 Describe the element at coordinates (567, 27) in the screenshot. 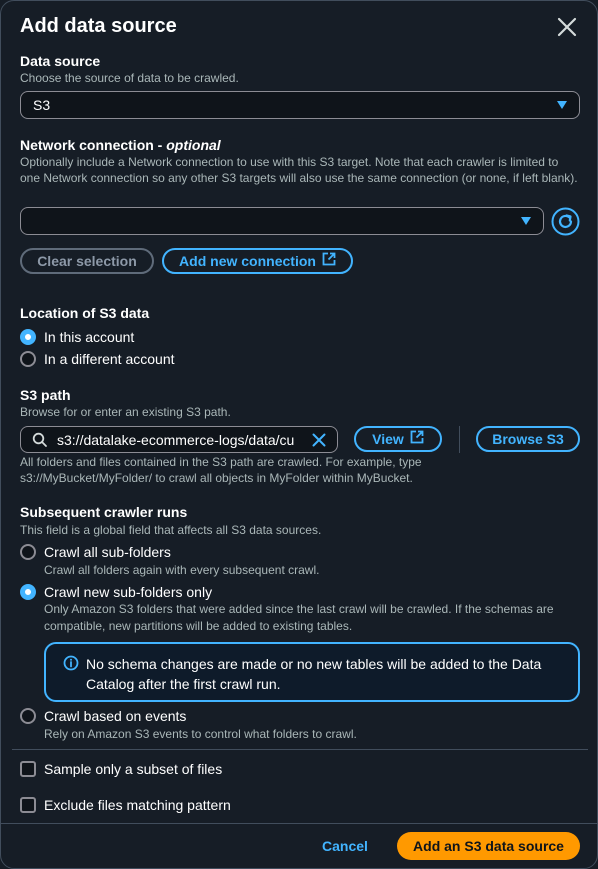

I see `close-icon` at that location.